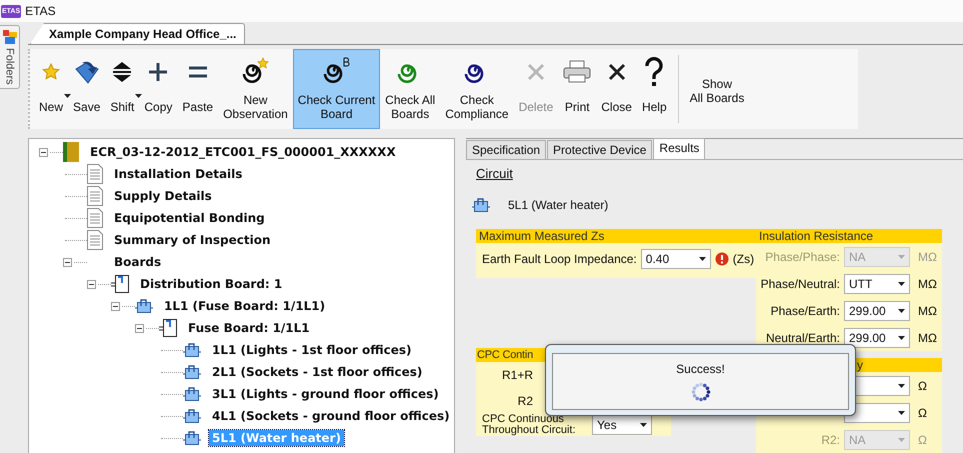 The height and width of the screenshot is (453, 963). What do you see at coordinates (336, 89) in the screenshot?
I see `toolbar-button: Check Current Board` at bounding box center [336, 89].